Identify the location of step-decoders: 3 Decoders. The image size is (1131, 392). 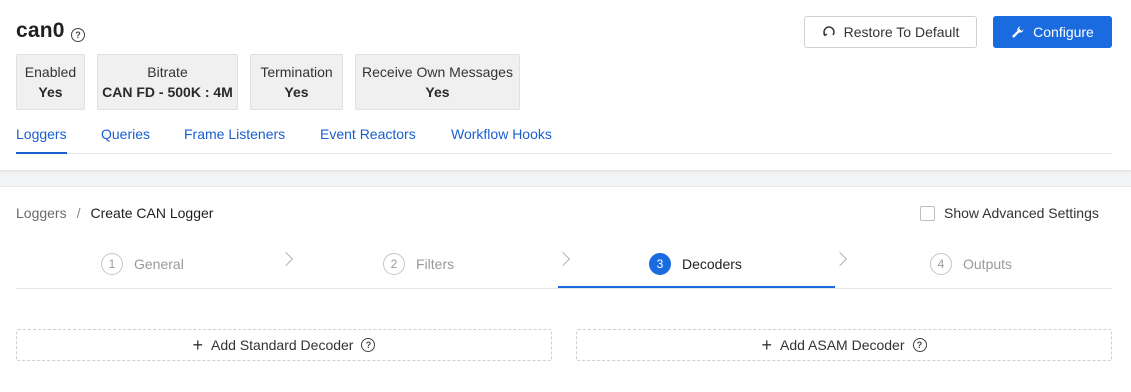
(695, 264).